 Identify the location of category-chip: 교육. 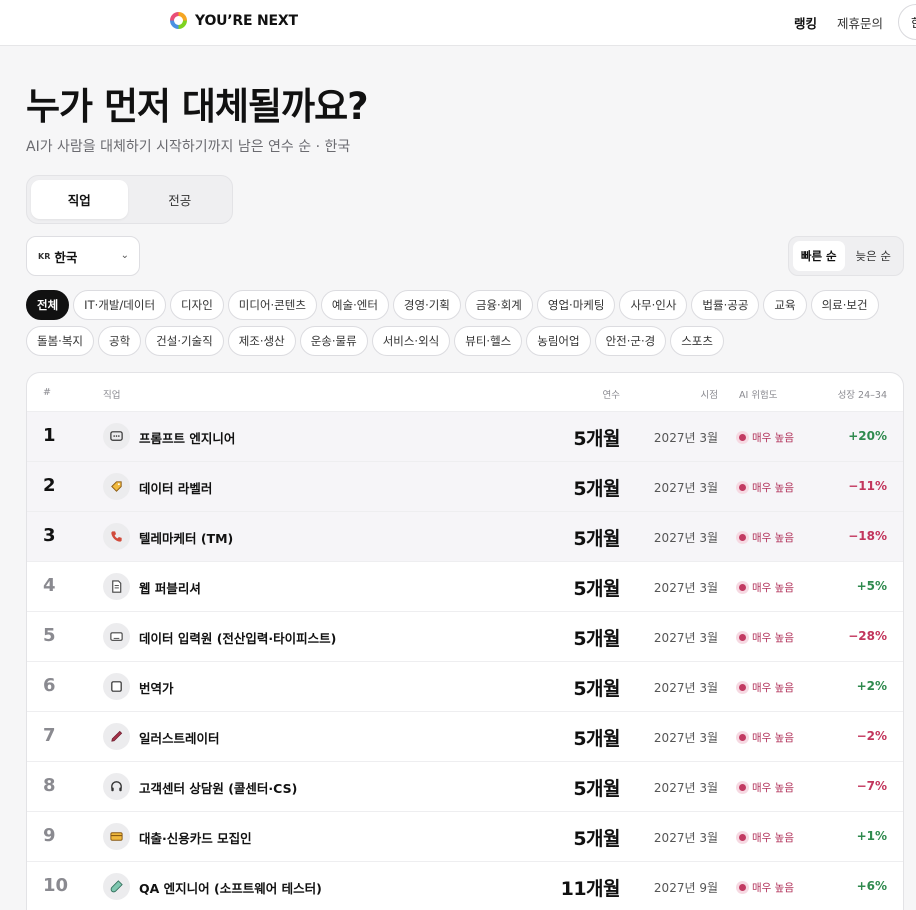
(785, 305).